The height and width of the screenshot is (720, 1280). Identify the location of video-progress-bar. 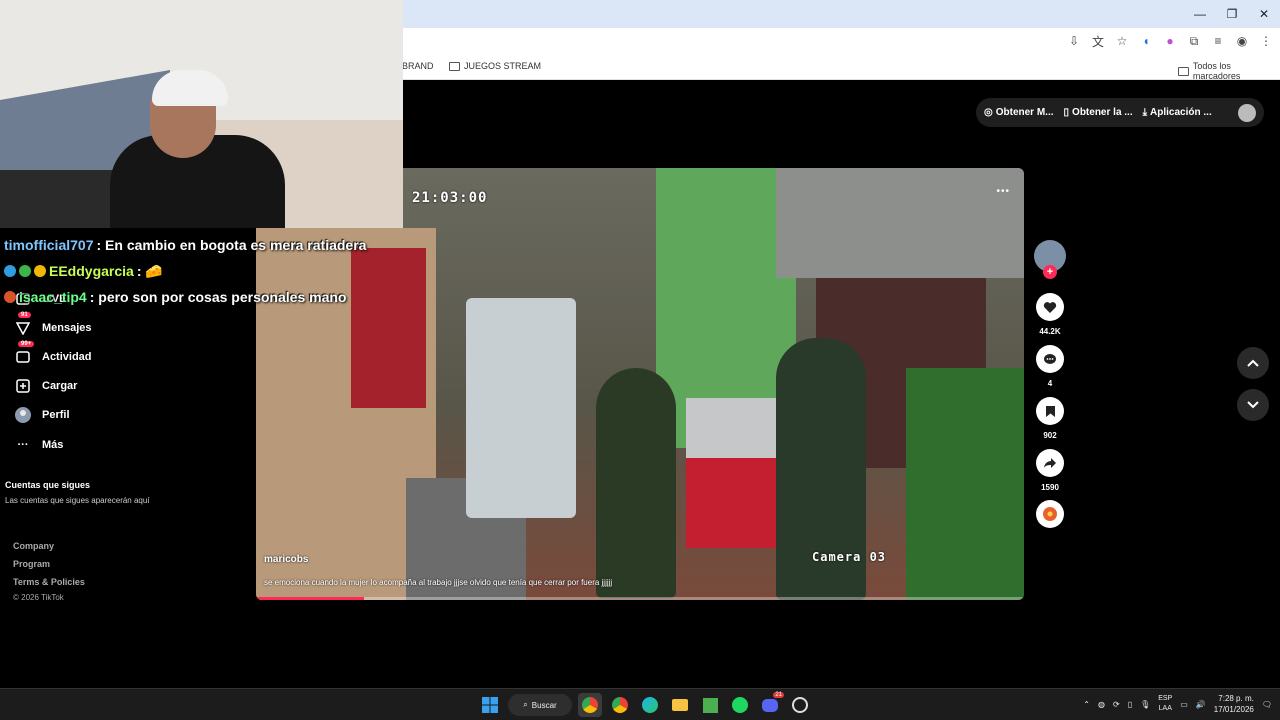
(640, 598).